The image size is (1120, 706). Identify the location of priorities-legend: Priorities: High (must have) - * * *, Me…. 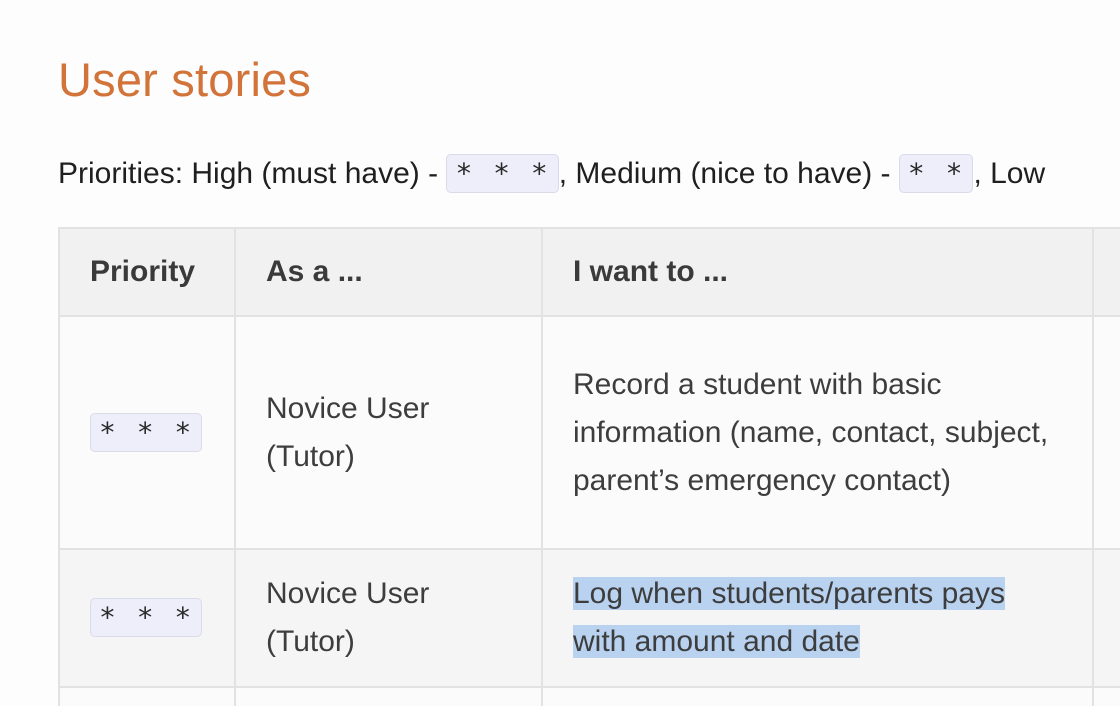
(551, 174).